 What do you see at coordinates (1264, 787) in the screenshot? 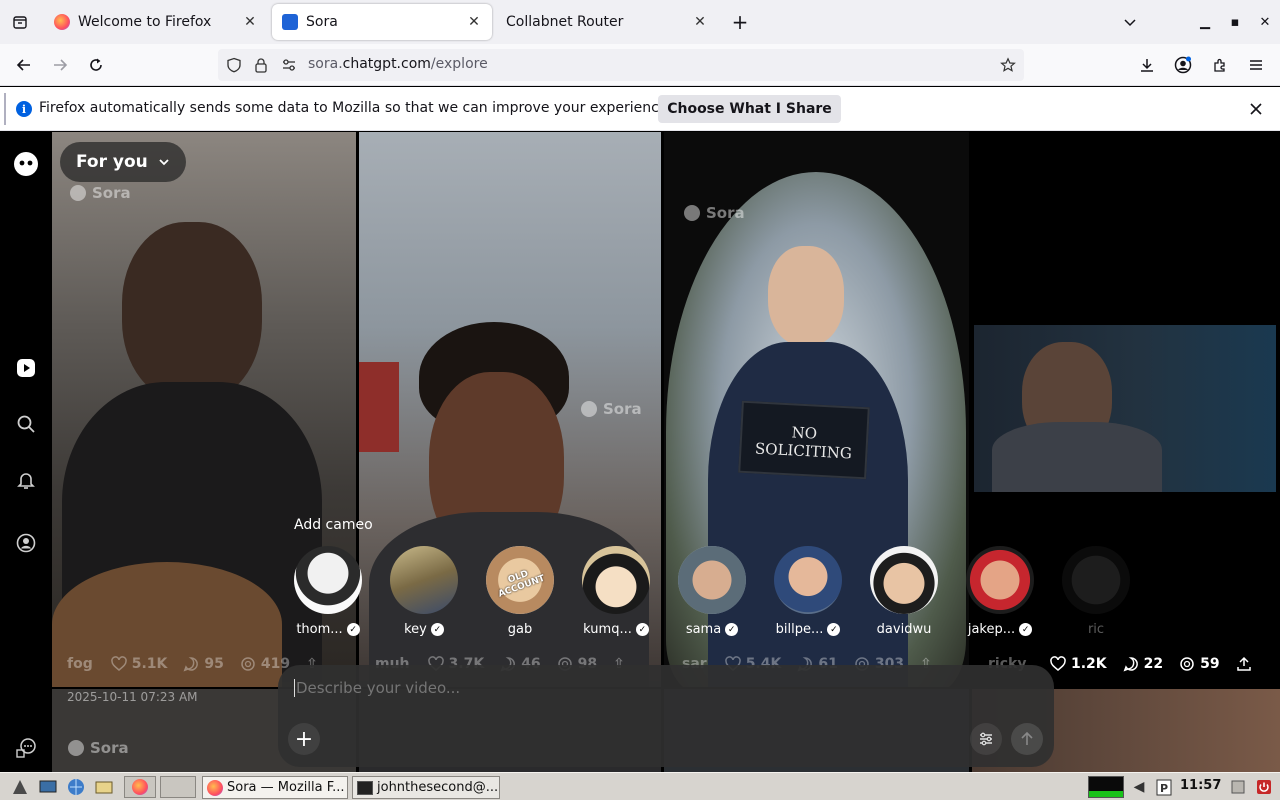
I see `power-icon` at bounding box center [1264, 787].